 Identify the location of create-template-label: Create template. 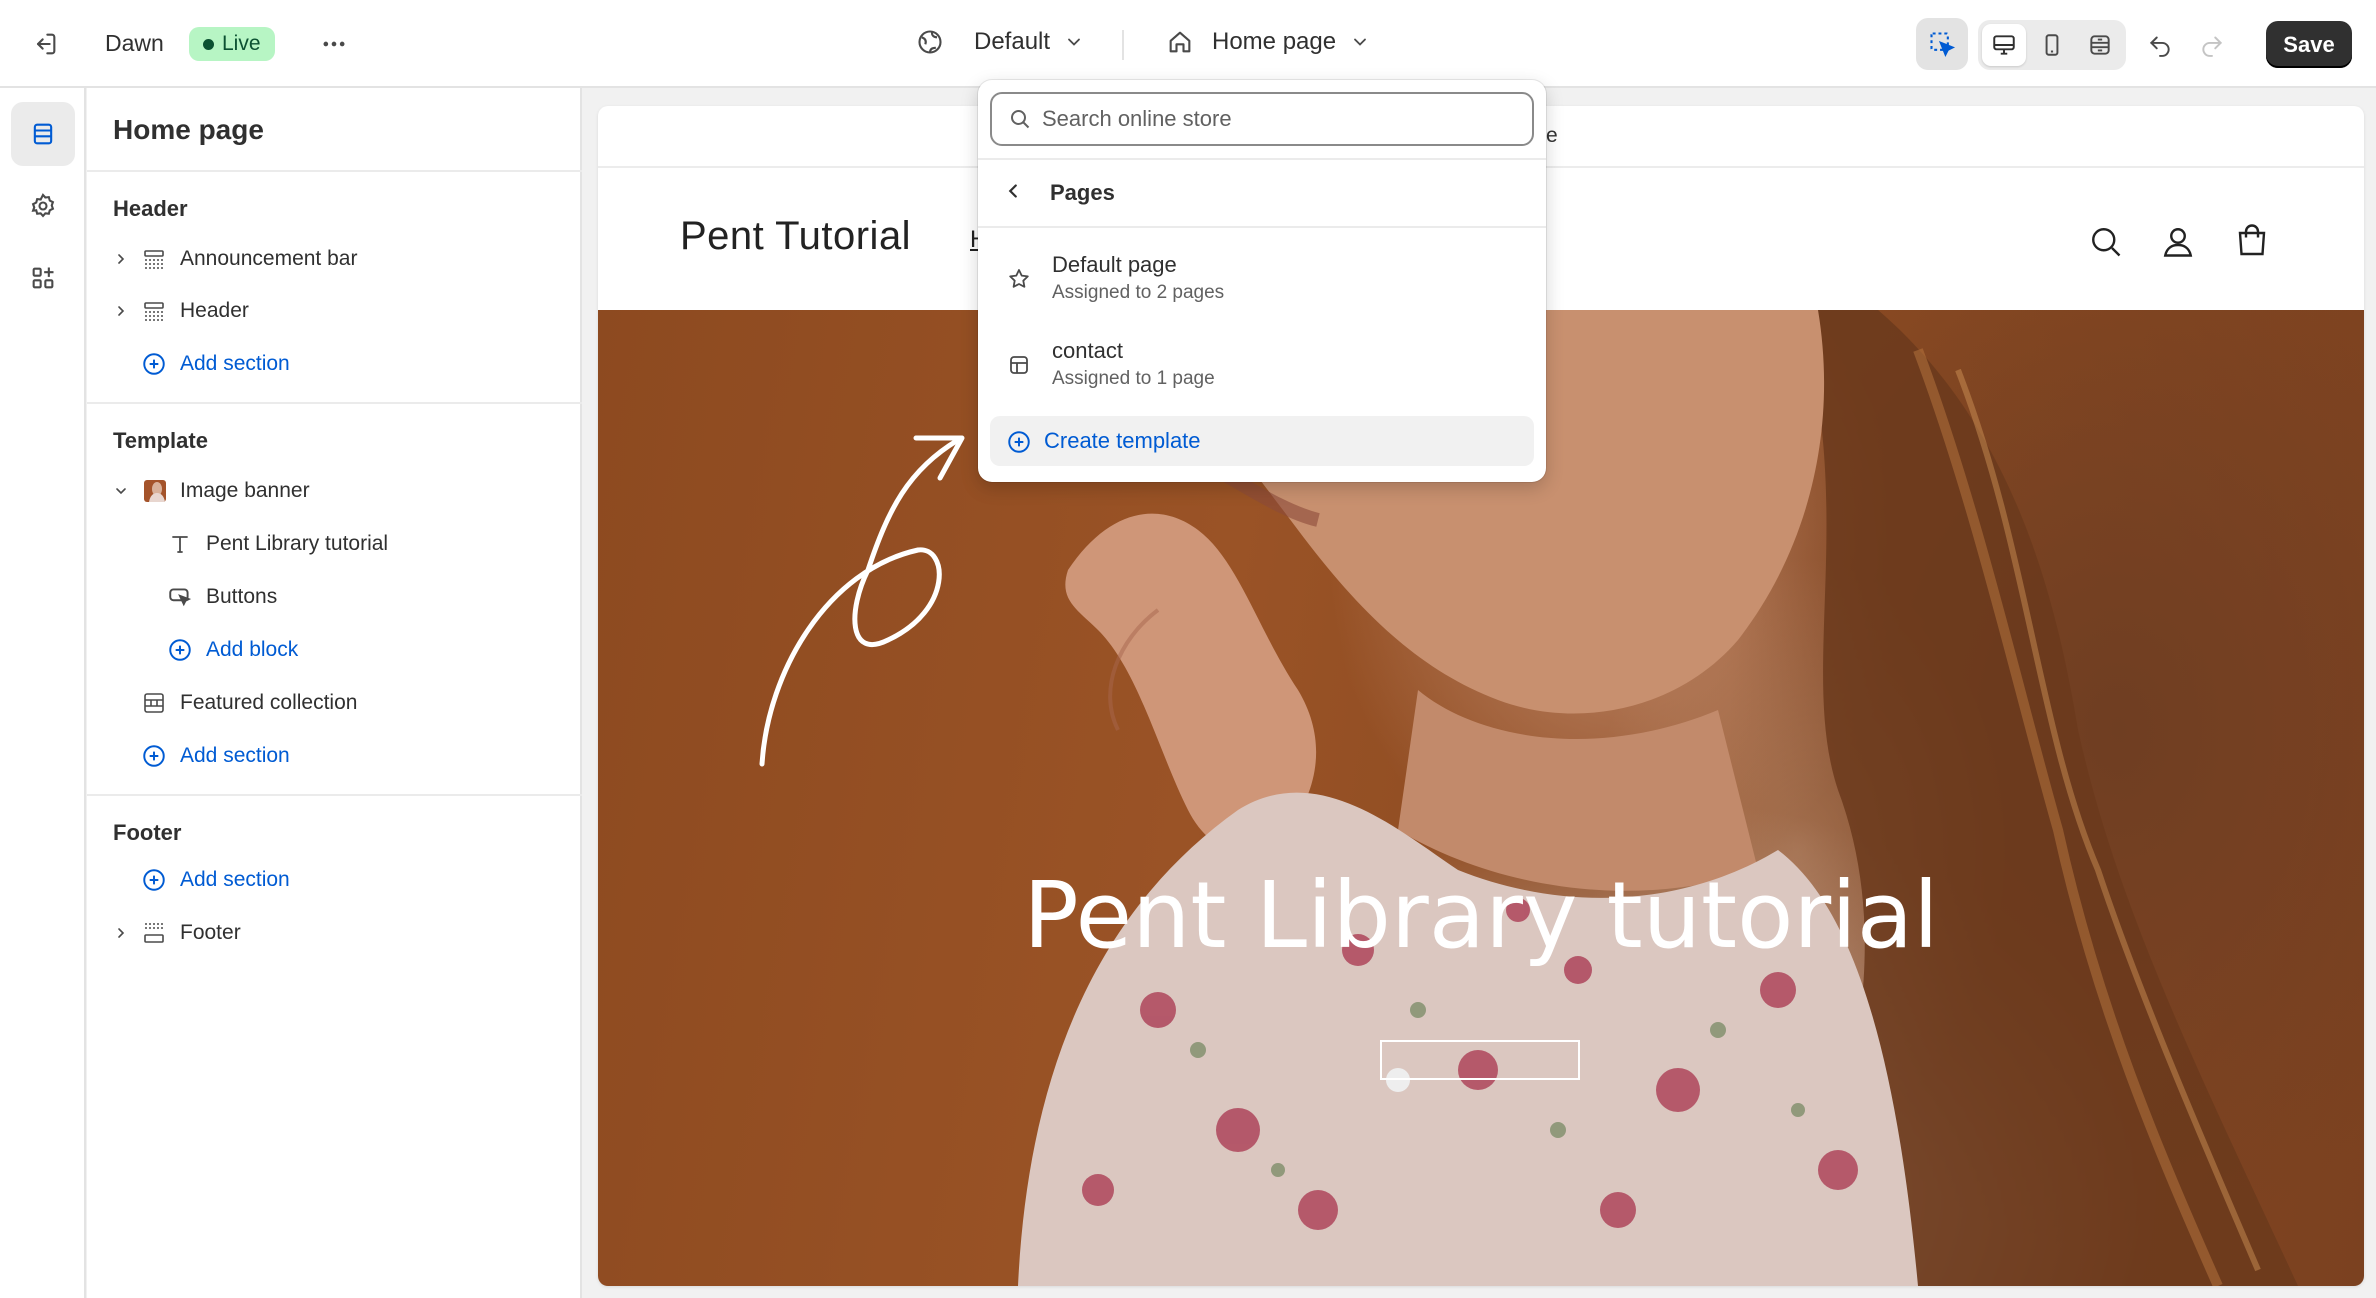
(1122, 440).